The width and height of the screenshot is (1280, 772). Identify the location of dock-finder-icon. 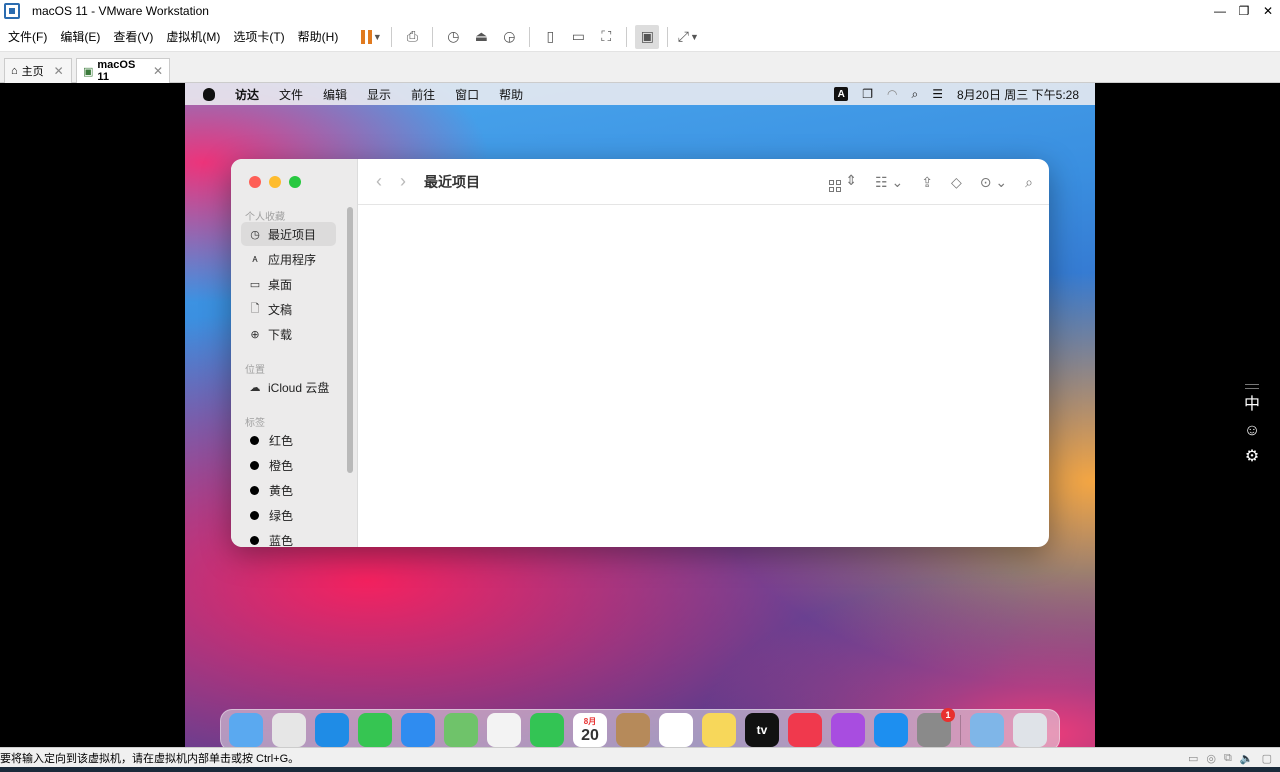
(246, 730).